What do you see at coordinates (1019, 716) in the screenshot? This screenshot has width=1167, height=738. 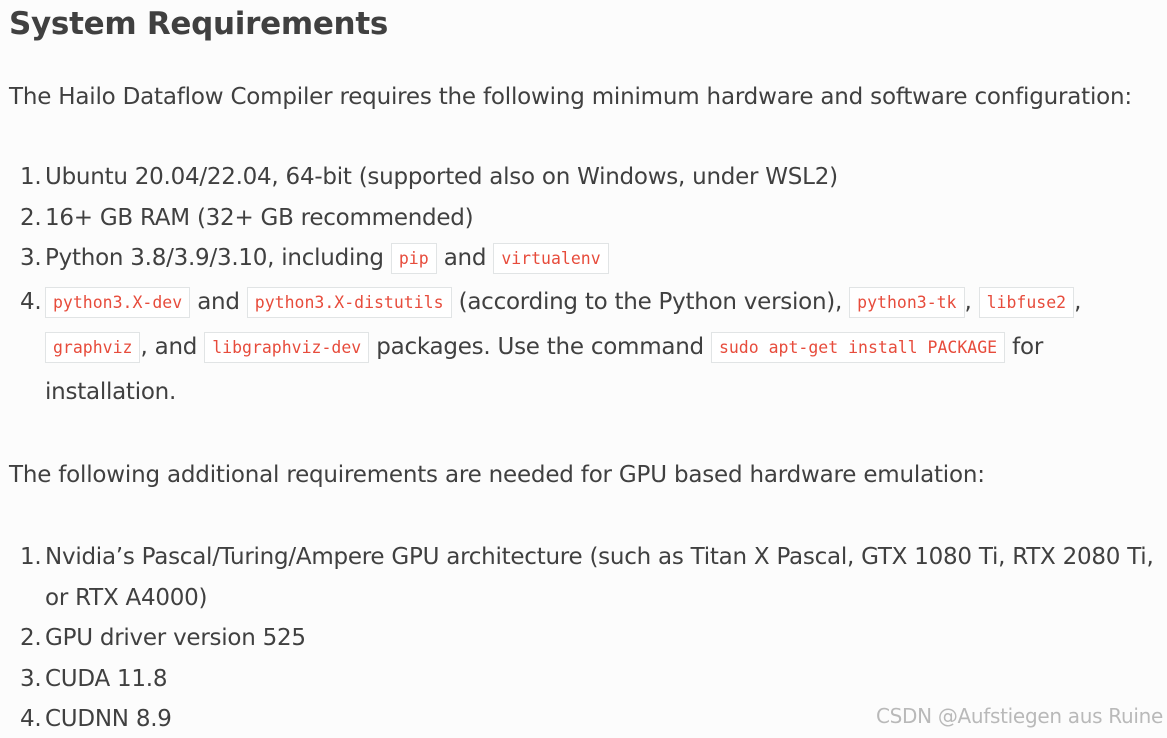 I see `watermark: CSDN @Aufstiegen aus Ruine` at bounding box center [1019, 716].